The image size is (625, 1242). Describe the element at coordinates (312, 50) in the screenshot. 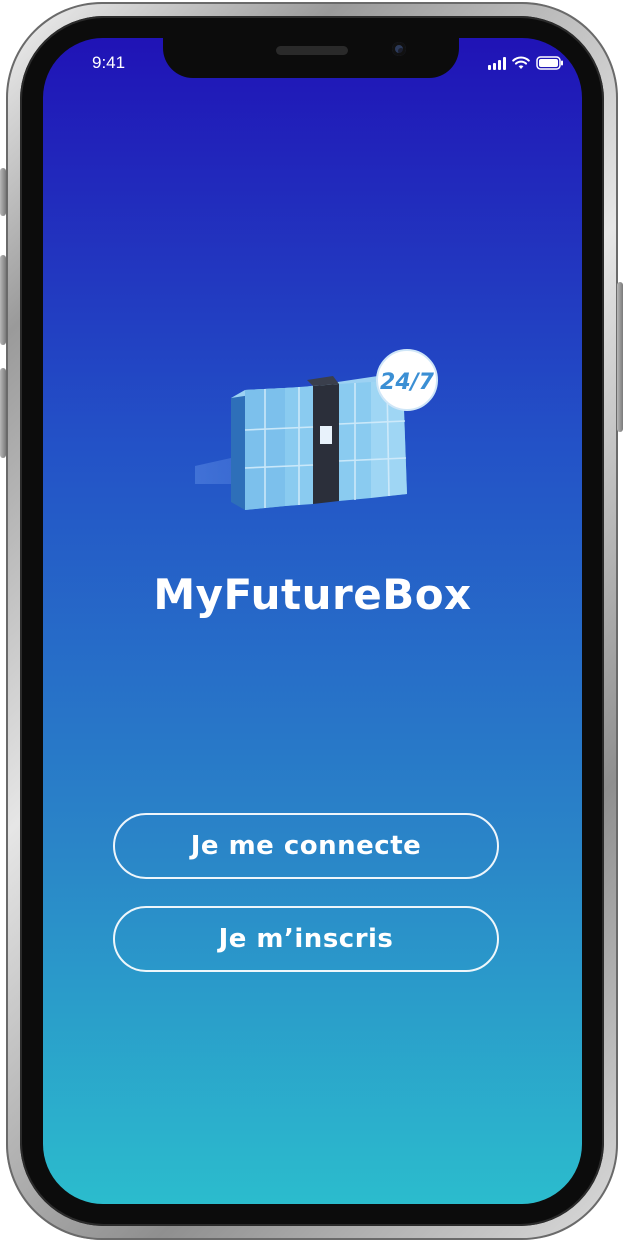

I see `speaker-grille` at that location.